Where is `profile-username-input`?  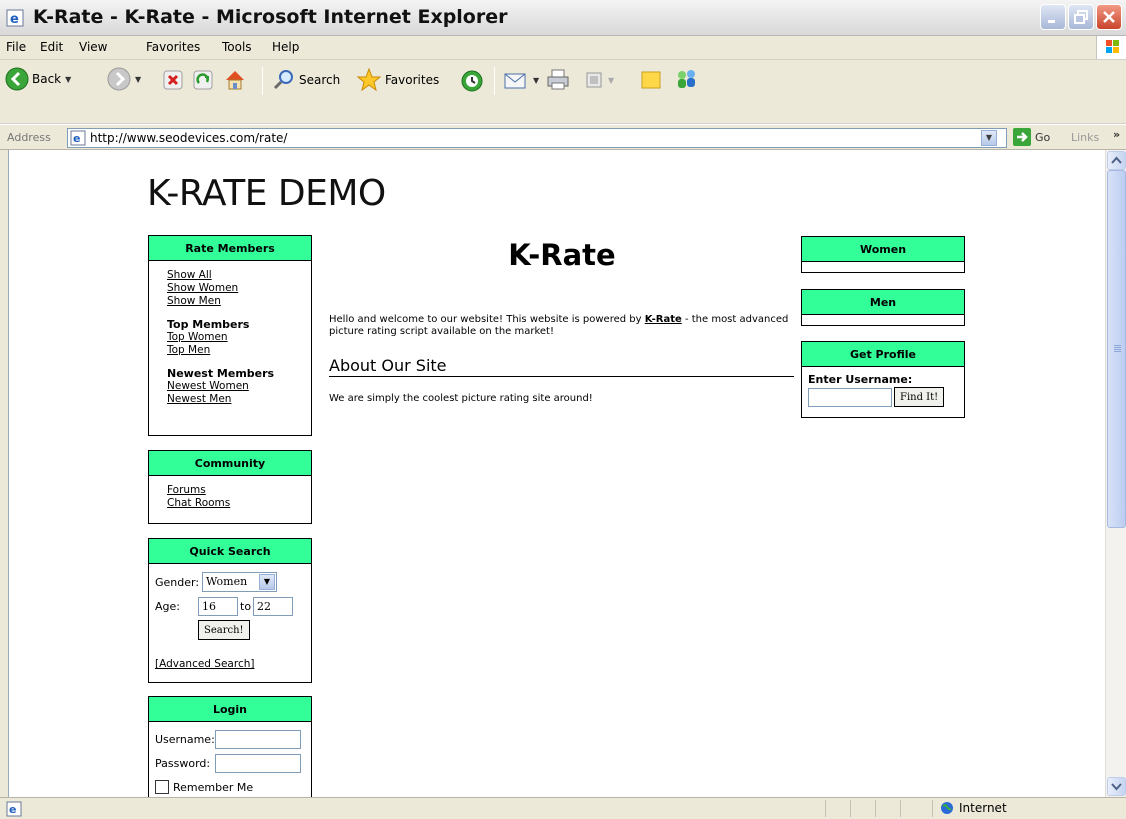
profile-username-input is located at coordinates (850, 397).